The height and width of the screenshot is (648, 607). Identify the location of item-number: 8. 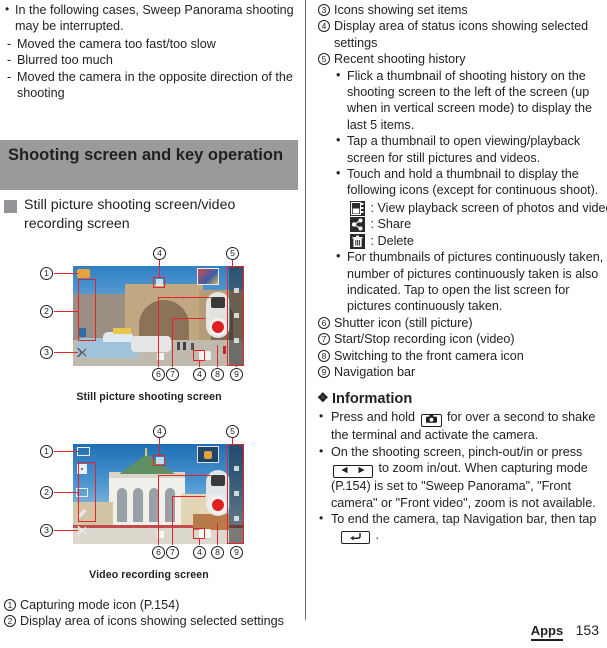
(324, 355).